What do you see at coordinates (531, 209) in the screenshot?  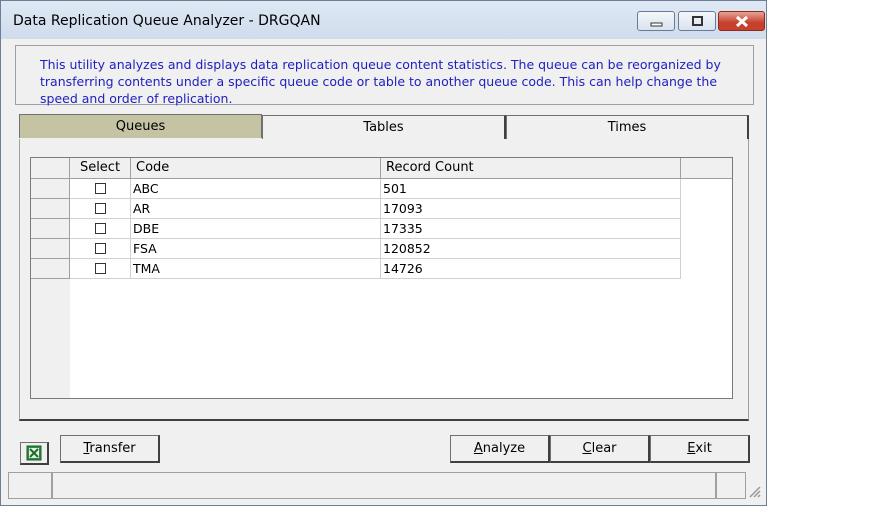 I see `record-count-cell: 17093` at bounding box center [531, 209].